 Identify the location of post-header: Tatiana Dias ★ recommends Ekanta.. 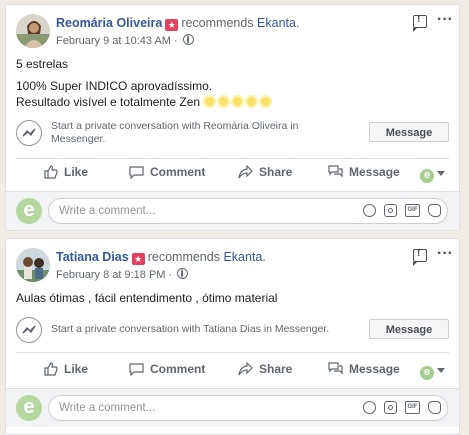
(161, 257).